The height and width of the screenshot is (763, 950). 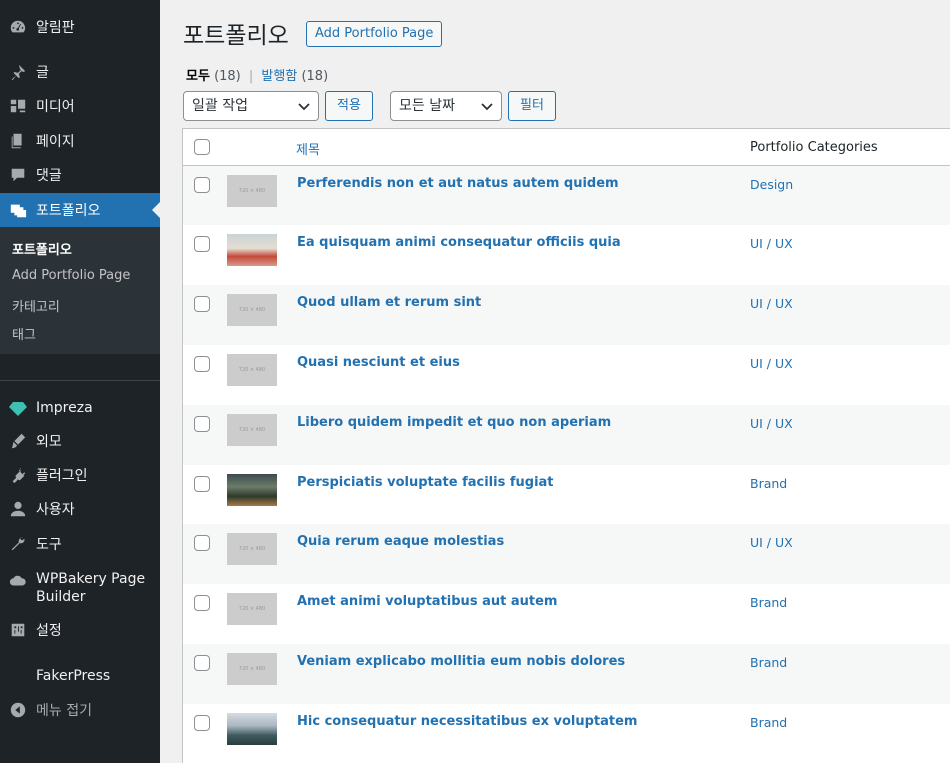 What do you see at coordinates (308, 148) in the screenshot?
I see `column-title-header: 제목` at bounding box center [308, 148].